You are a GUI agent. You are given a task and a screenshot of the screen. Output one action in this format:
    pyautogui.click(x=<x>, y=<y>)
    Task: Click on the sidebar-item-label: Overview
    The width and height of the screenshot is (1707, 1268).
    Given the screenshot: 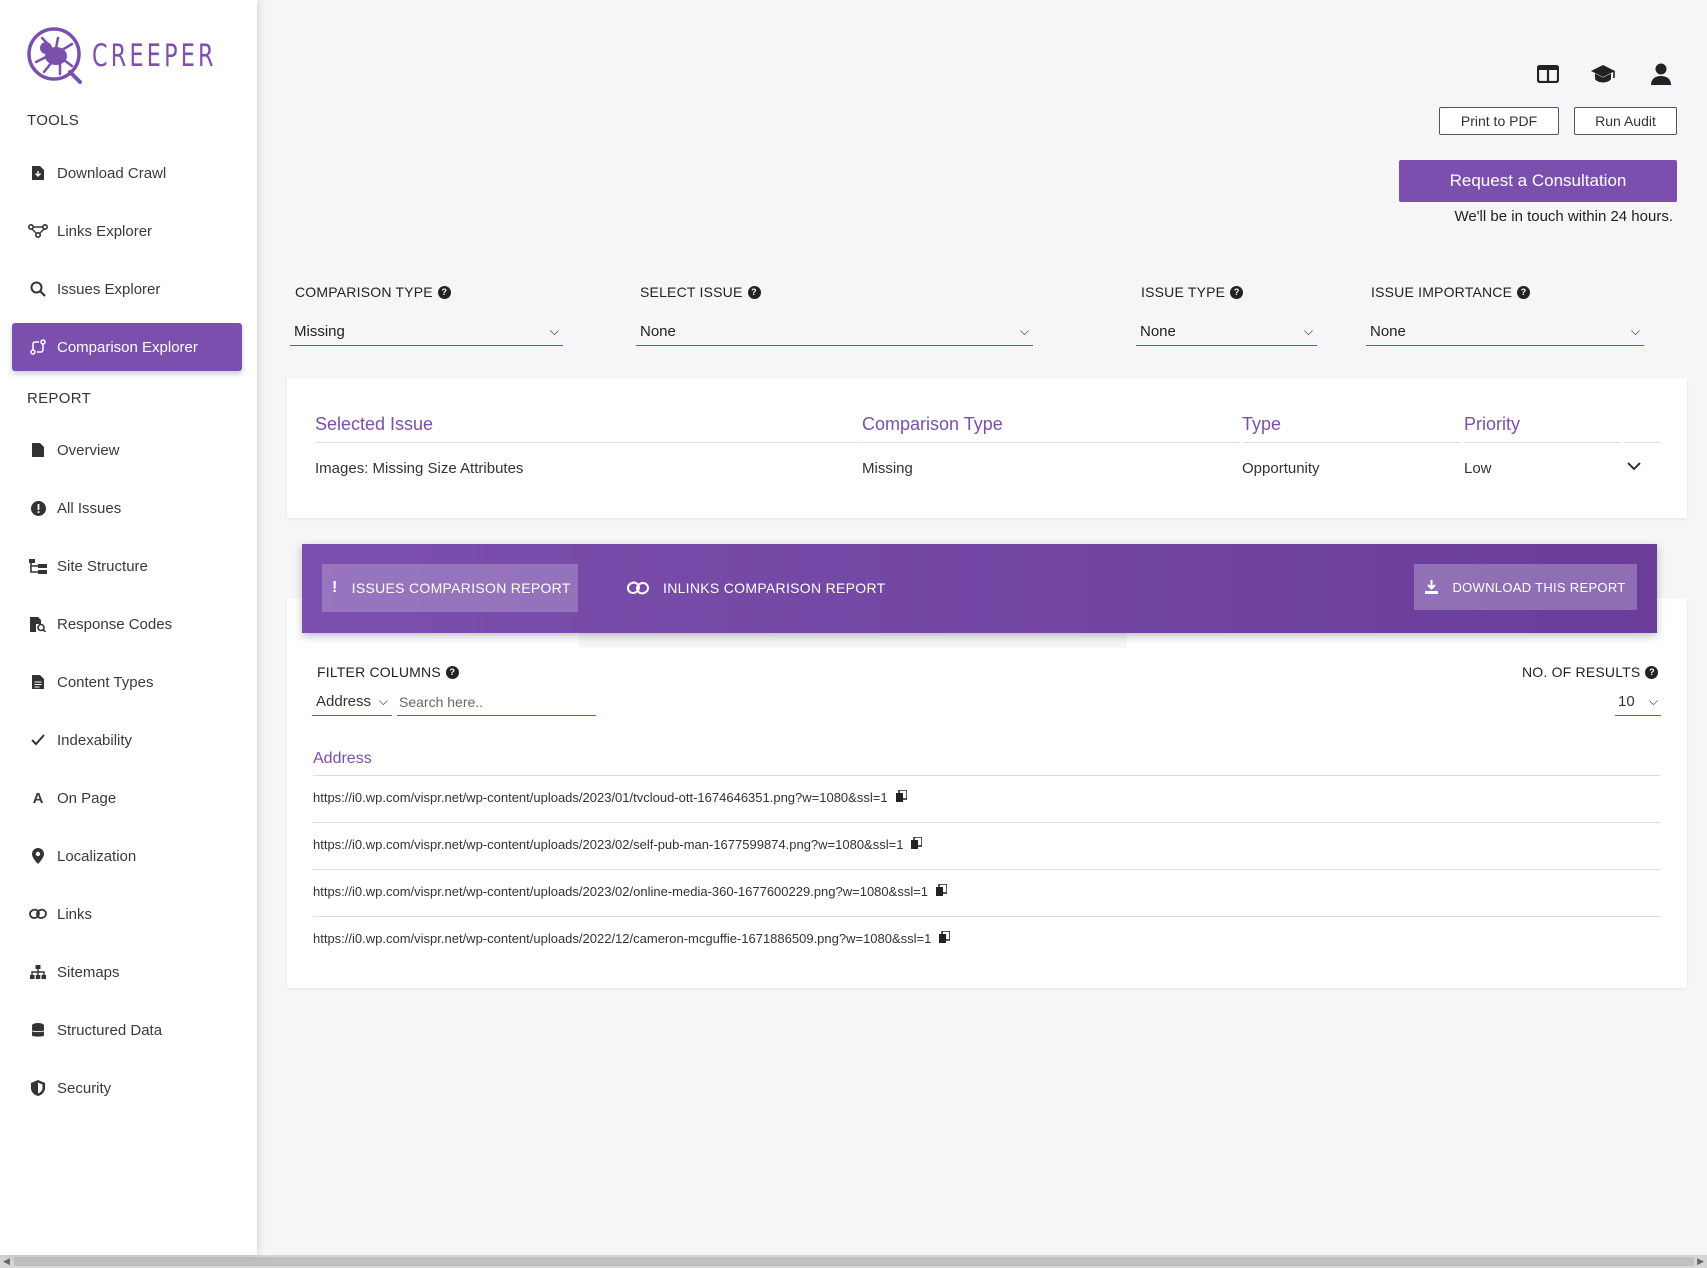 What is the action you would take?
    pyautogui.click(x=88, y=450)
    